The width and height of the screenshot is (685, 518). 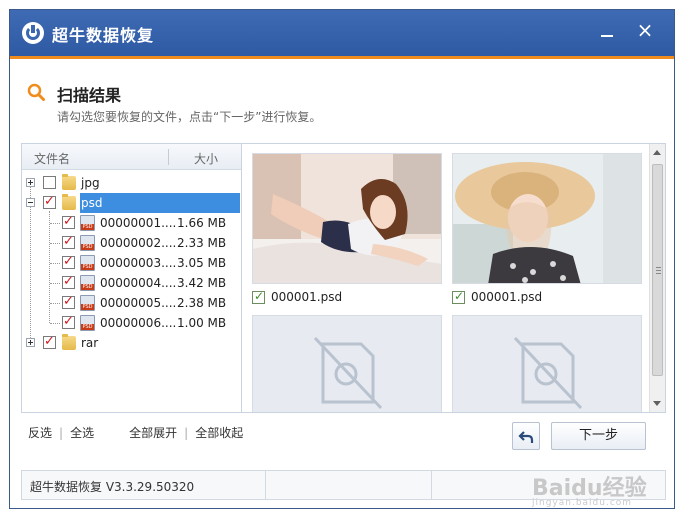 I want to click on scroll-thumb, so click(x=657, y=270).